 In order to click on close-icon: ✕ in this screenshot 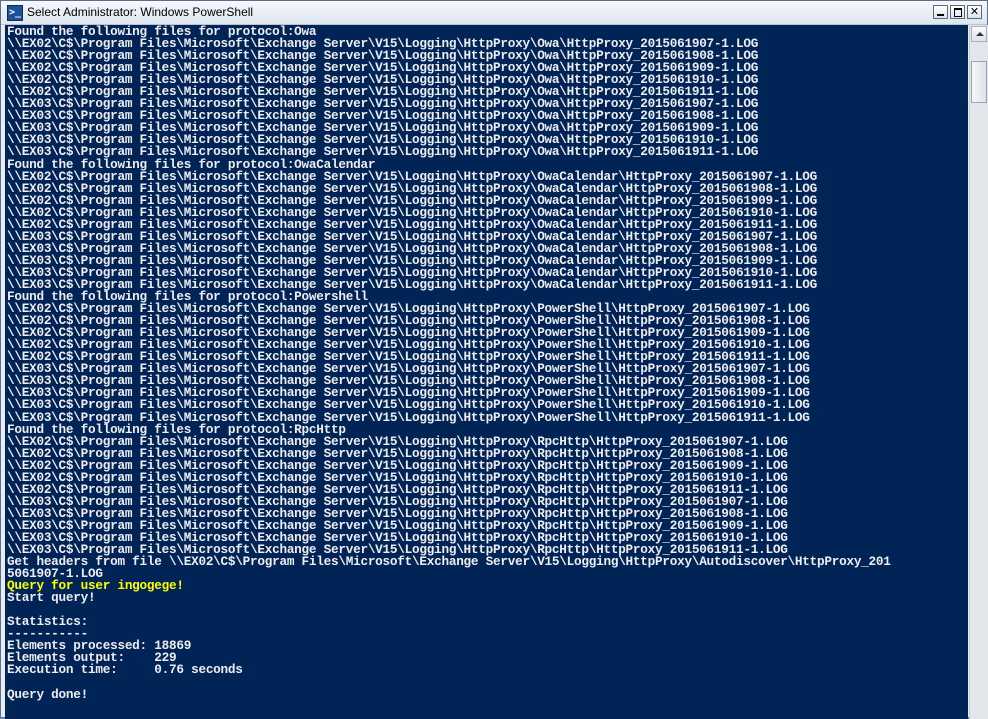, I will do `click(974, 11)`.